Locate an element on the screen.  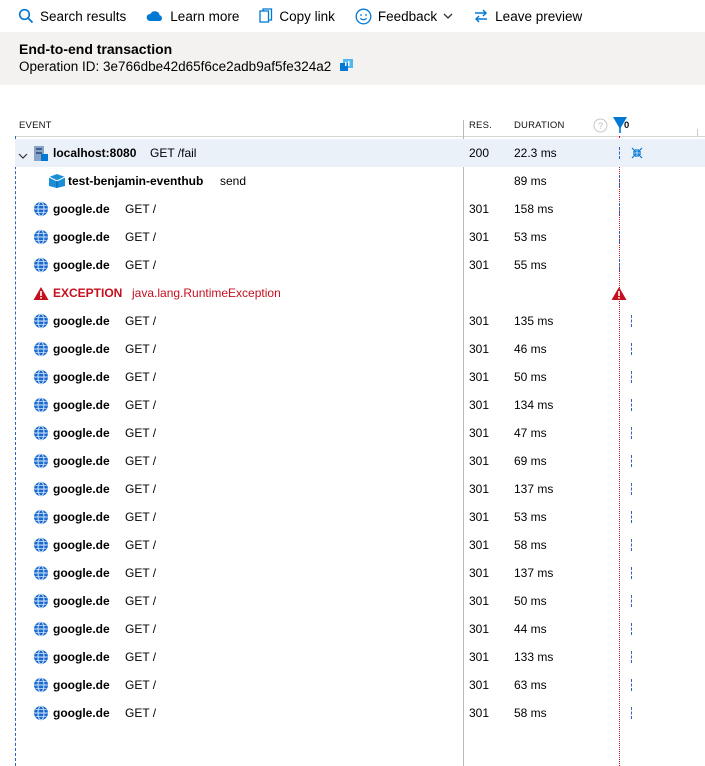
table-row: google.de GET / 301 69 ms is located at coordinates (360, 461).